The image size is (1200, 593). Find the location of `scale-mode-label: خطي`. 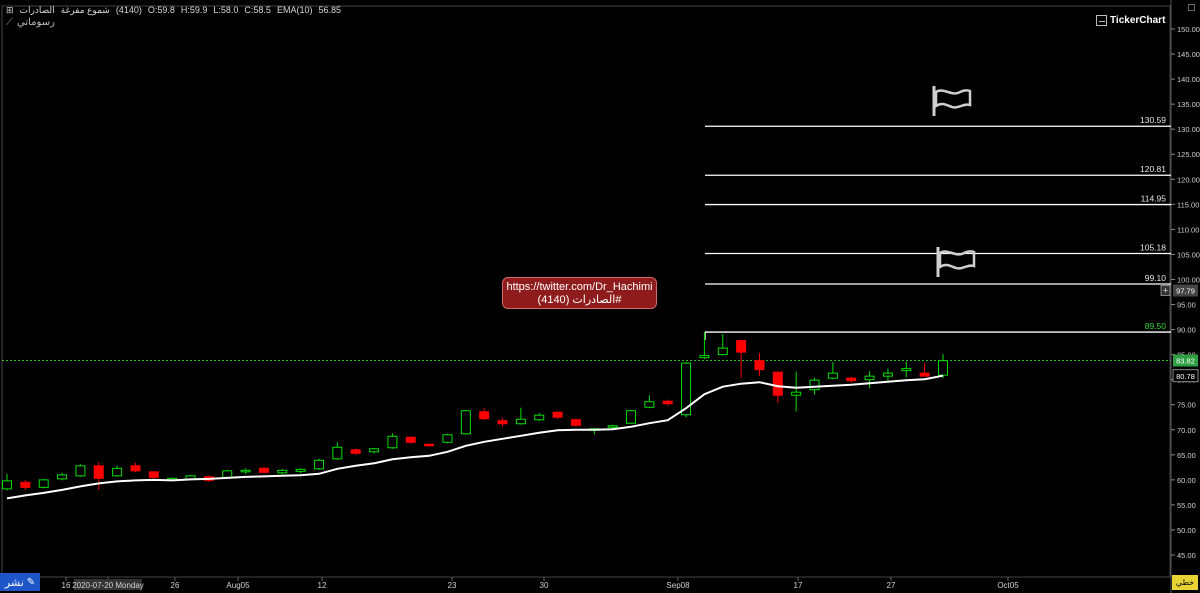

scale-mode-label: خطي is located at coordinates (1185, 582).